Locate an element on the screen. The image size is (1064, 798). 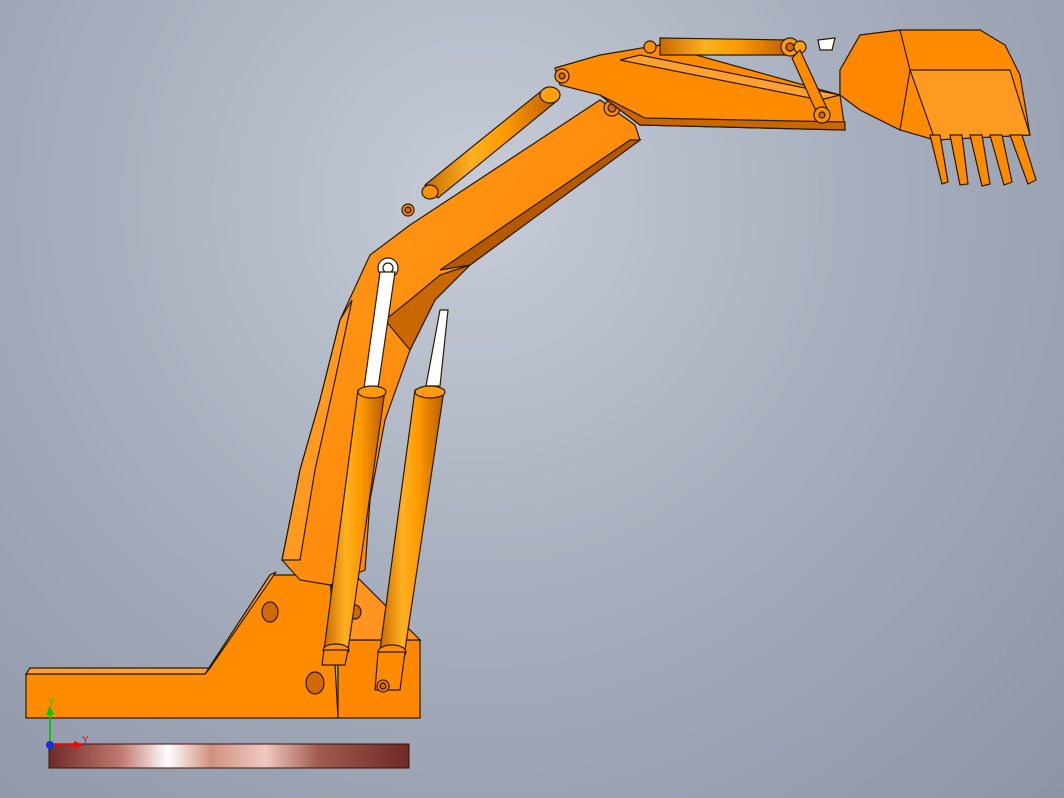
y-axis-label-horizontal: Y is located at coordinates (85, 740).